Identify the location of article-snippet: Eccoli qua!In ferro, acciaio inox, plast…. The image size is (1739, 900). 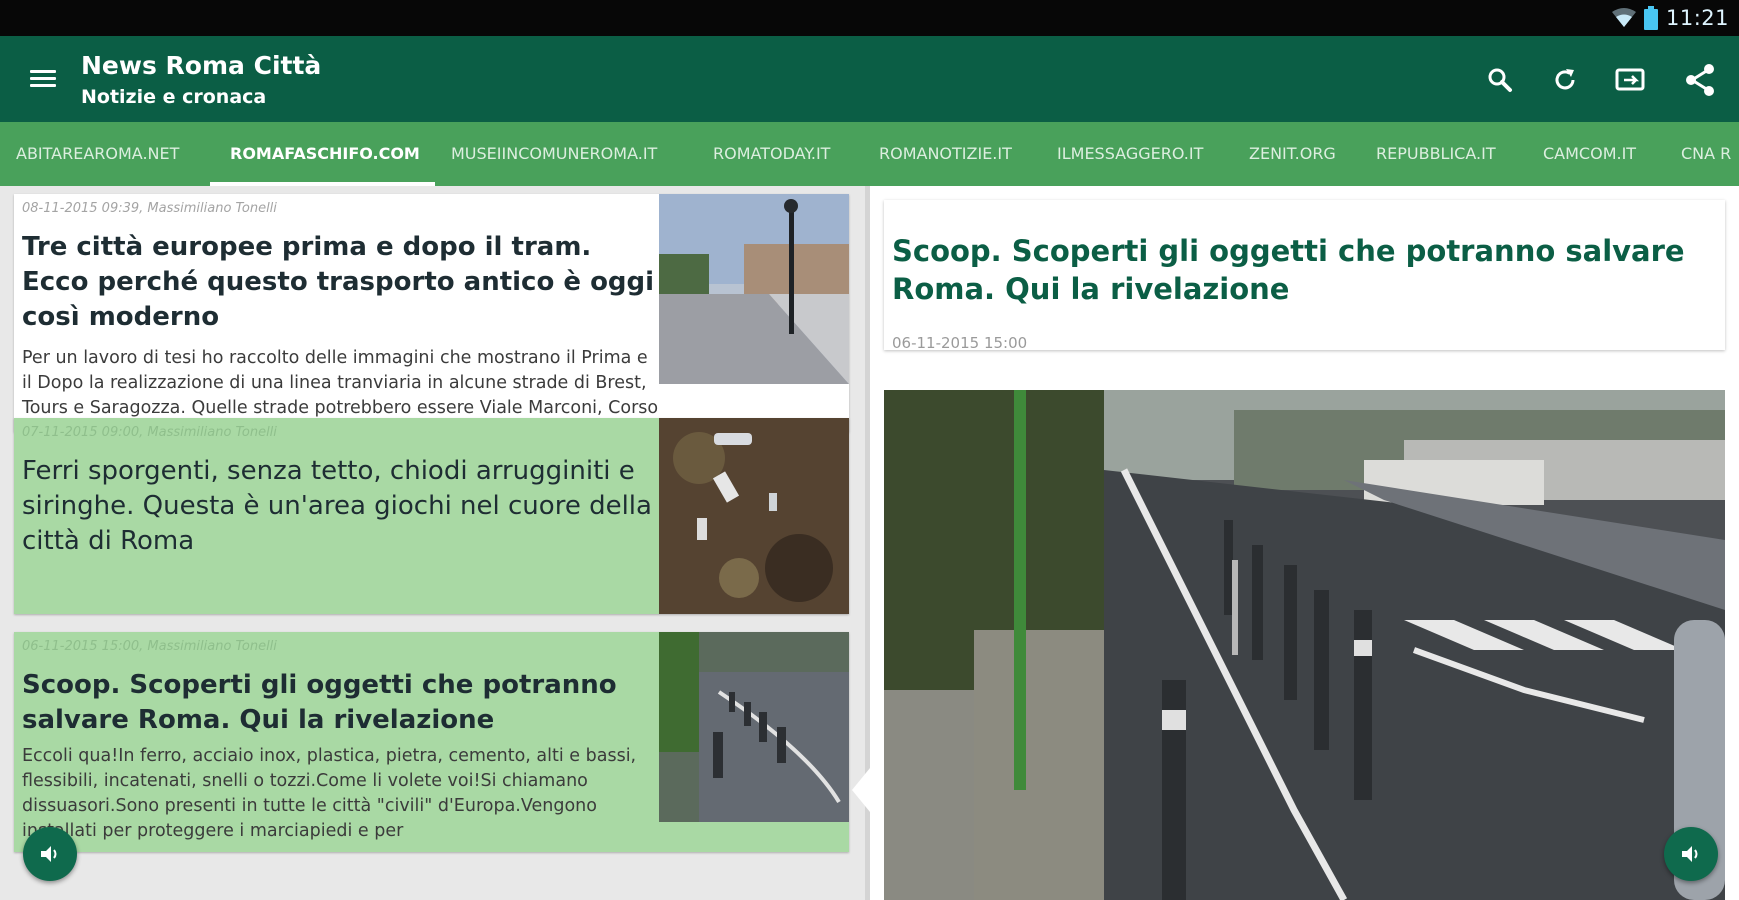
(329, 793).